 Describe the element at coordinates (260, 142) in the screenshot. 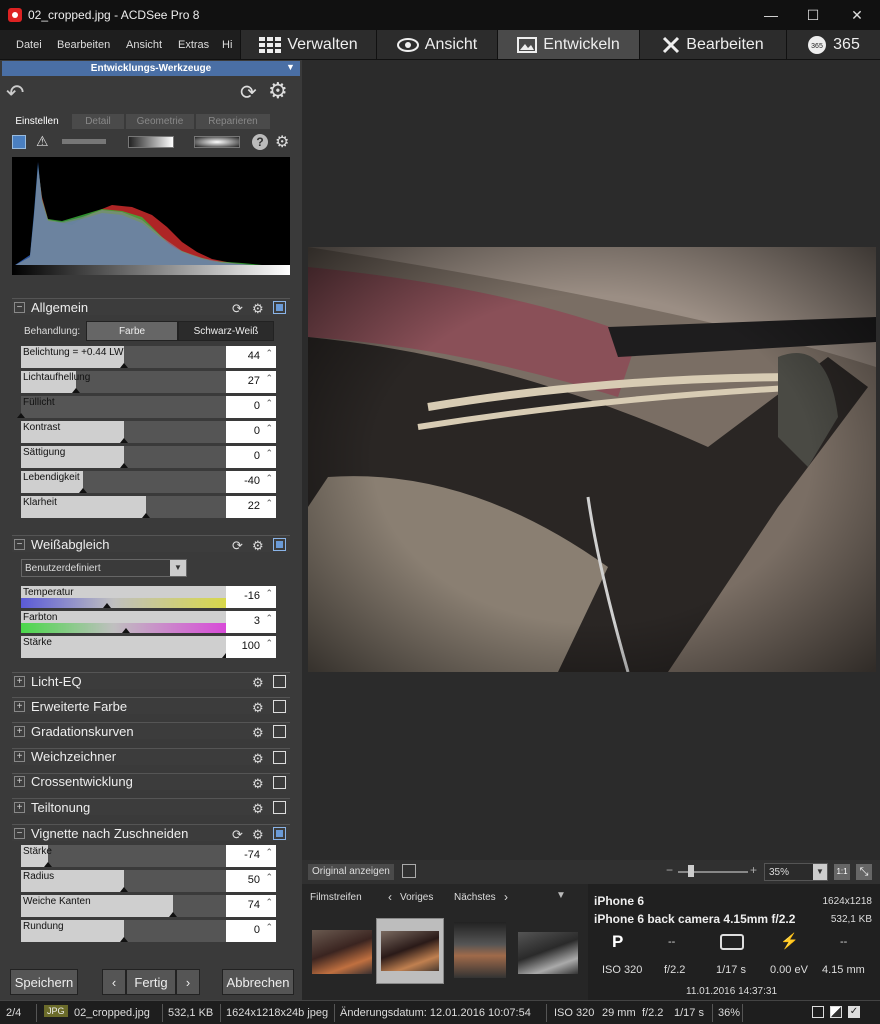

I see `help-icon: ?` at that location.